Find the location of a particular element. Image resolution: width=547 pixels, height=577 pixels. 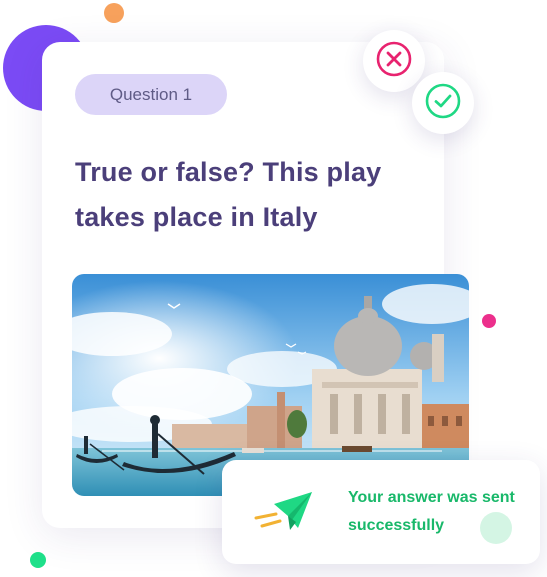

decor-dot-orange is located at coordinates (114, 13).